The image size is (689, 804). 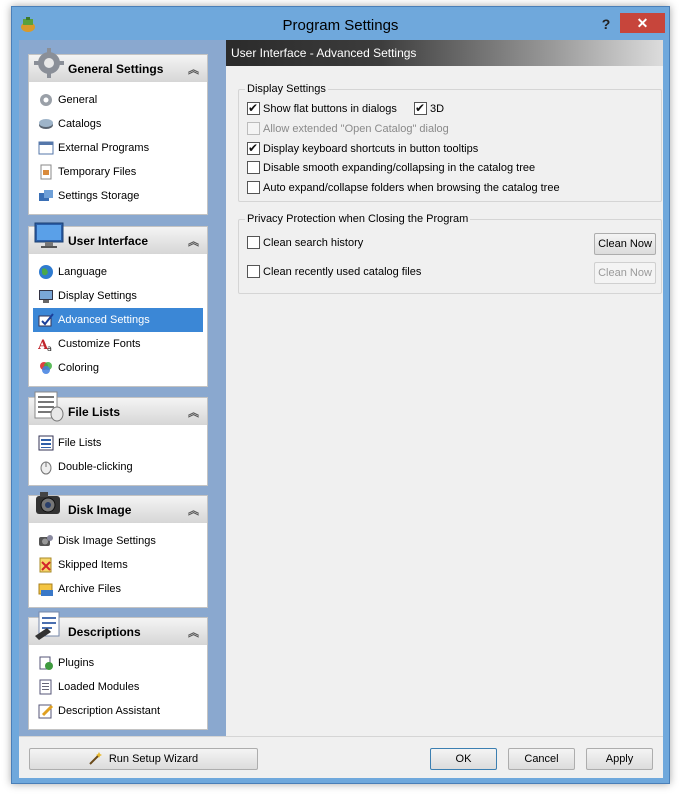 I want to click on 3d-checkbox: 3D, so click(x=429, y=109).